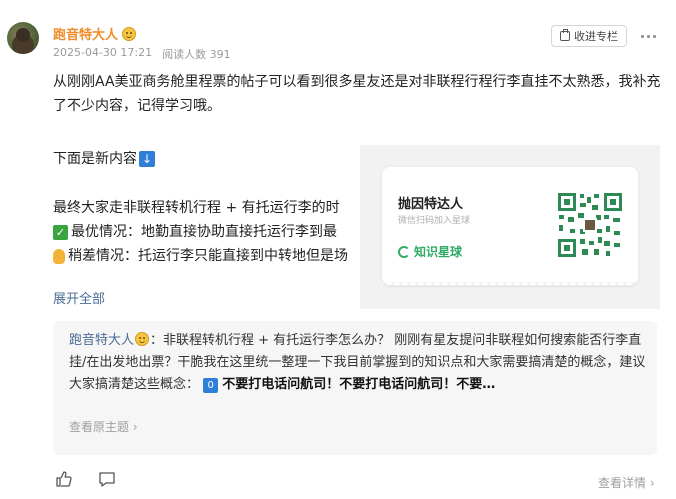 Image resolution: width=676 pixels, height=499 pixels. I want to click on card-title: 抛因特达人, so click(431, 204).